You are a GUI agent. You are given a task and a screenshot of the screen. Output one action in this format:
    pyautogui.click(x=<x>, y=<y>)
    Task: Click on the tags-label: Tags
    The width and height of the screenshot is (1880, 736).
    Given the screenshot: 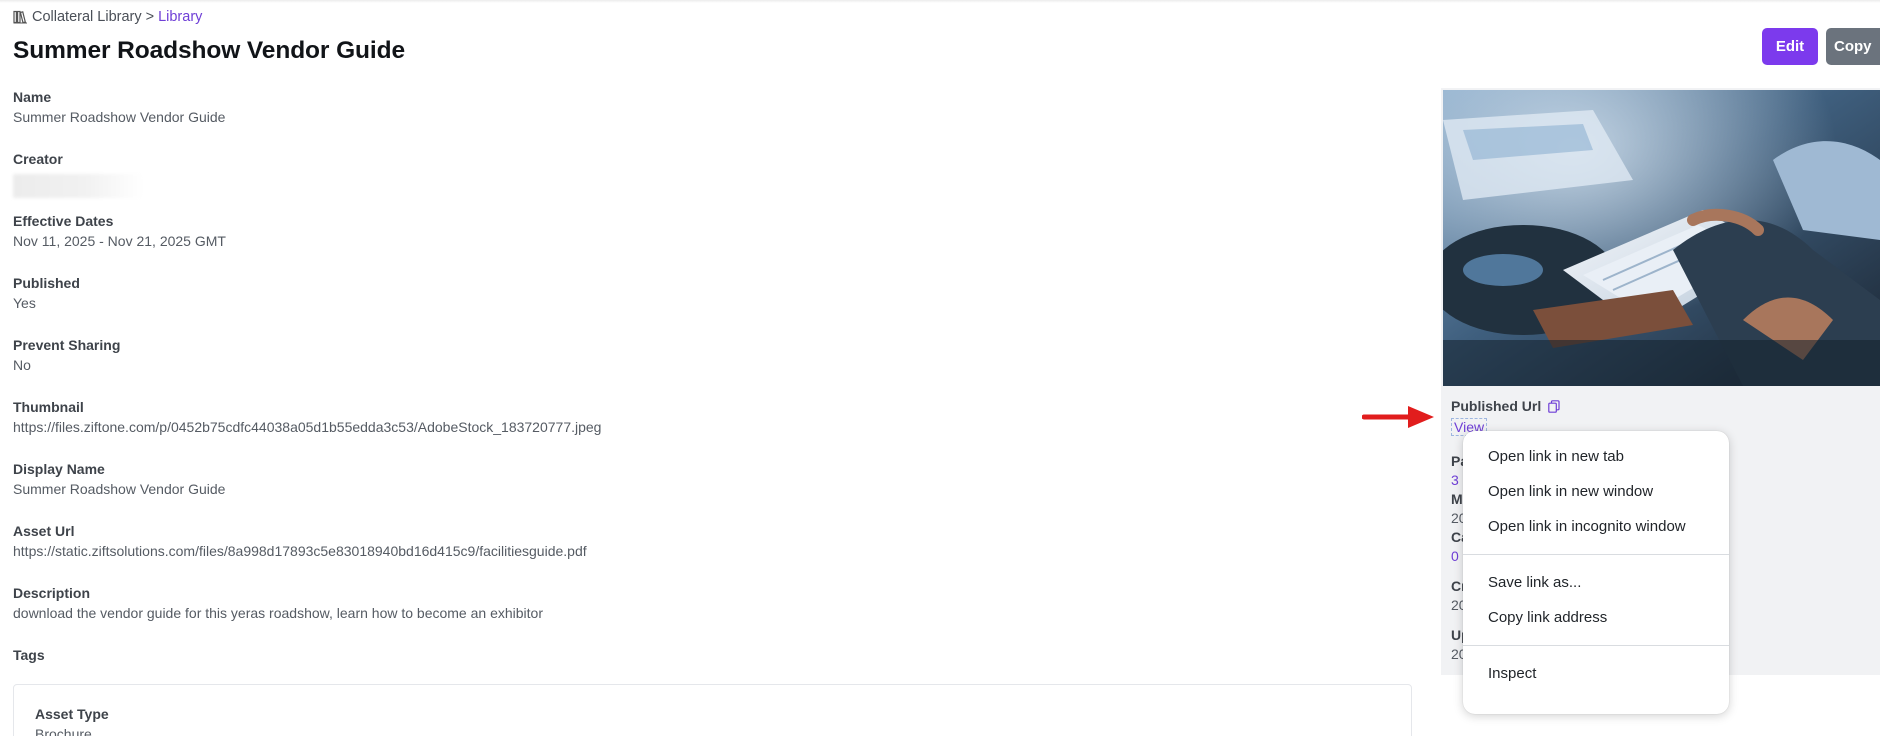 What is the action you would take?
    pyautogui.click(x=29, y=655)
    